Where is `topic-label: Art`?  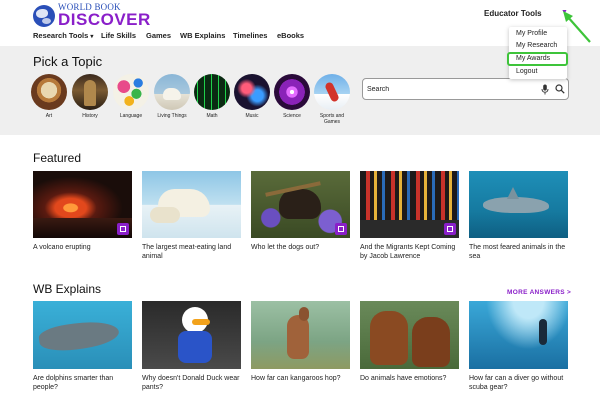 topic-label: Art is located at coordinates (49, 116).